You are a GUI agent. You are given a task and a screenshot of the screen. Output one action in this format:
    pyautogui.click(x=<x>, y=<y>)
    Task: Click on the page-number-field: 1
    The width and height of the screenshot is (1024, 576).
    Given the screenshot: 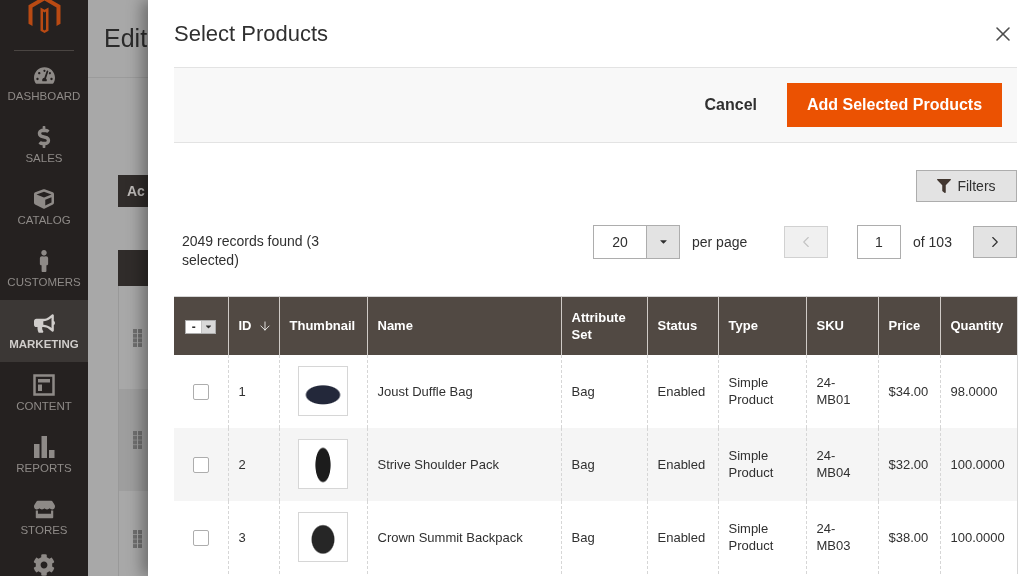 What is the action you would take?
    pyautogui.click(x=879, y=241)
    